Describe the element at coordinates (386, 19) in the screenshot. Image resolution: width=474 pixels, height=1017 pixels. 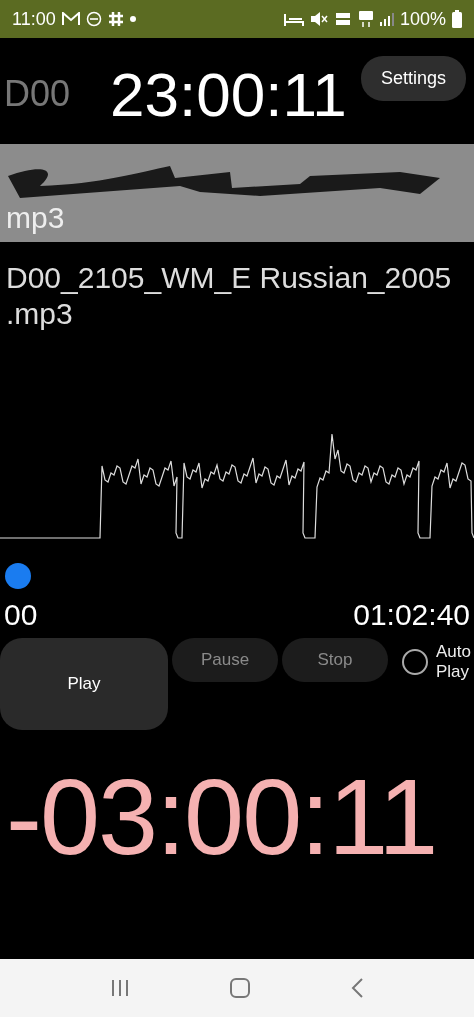
I see `signal-icon` at that location.